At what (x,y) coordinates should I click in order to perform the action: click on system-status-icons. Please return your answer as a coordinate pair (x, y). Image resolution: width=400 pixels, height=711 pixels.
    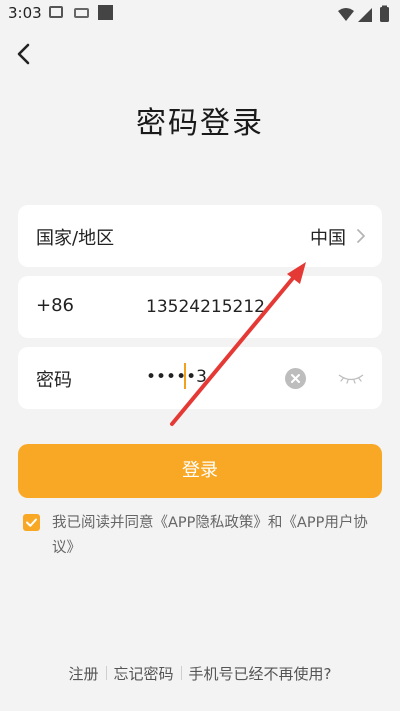
    Looking at the image, I should click on (363, 13).